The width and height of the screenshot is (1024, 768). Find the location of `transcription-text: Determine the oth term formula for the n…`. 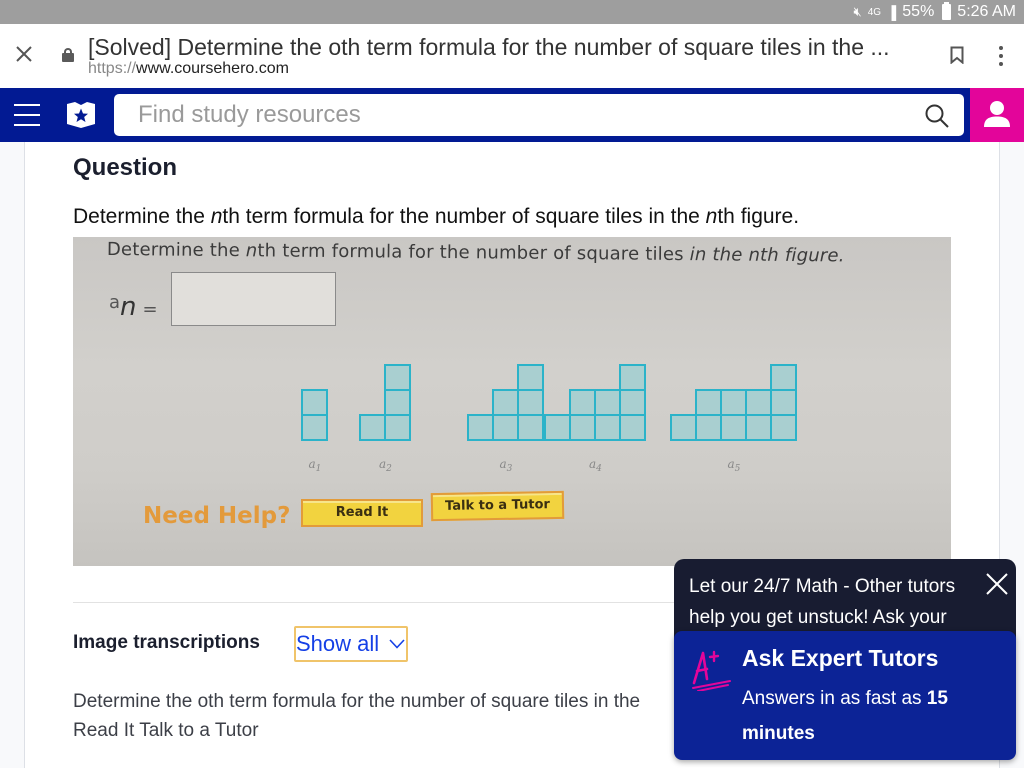

transcription-text: Determine the oth term formula for the n… is located at coordinates (383, 716).